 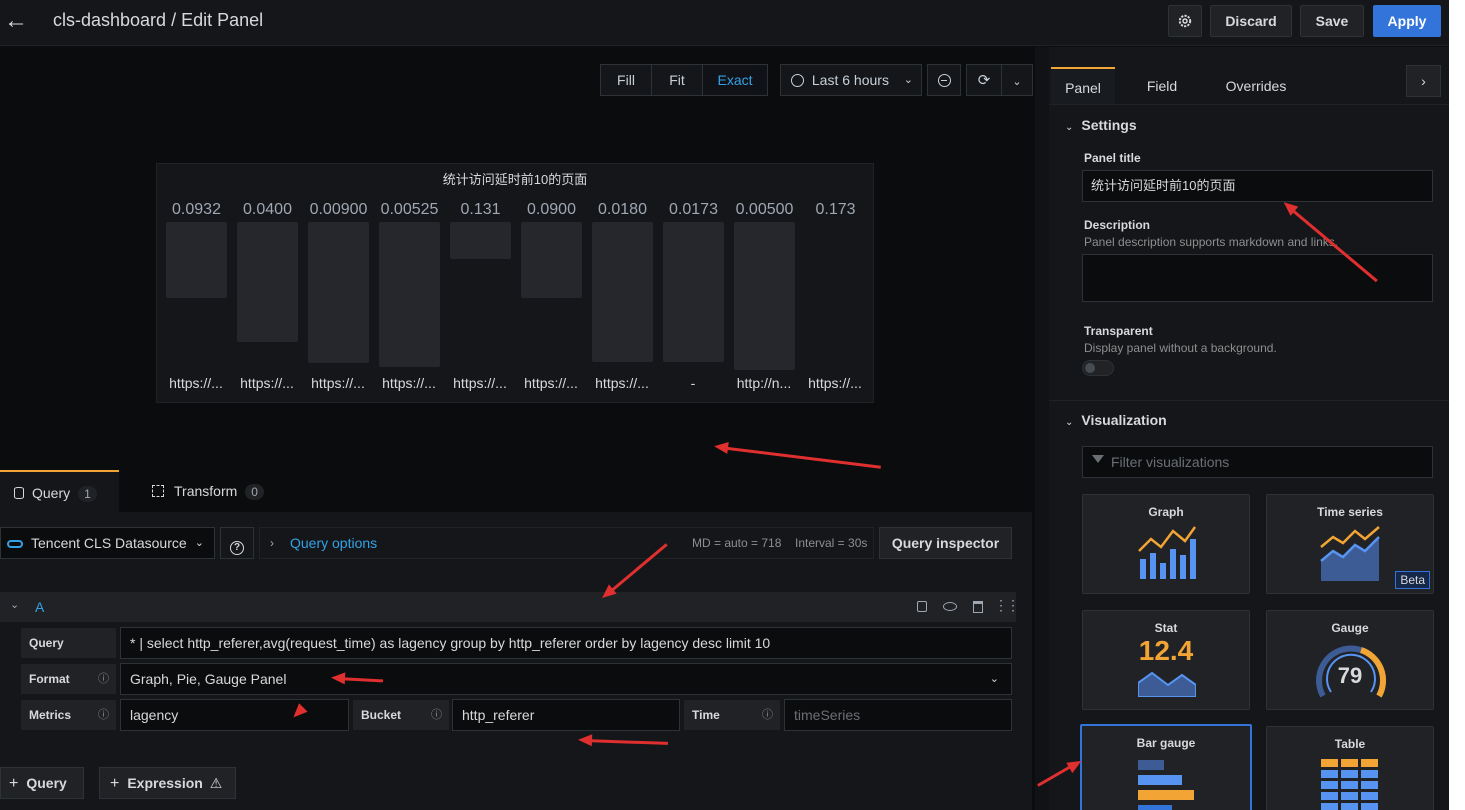 I want to click on viz-card-gauge: Gauge 79, so click(x=1350, y=660).